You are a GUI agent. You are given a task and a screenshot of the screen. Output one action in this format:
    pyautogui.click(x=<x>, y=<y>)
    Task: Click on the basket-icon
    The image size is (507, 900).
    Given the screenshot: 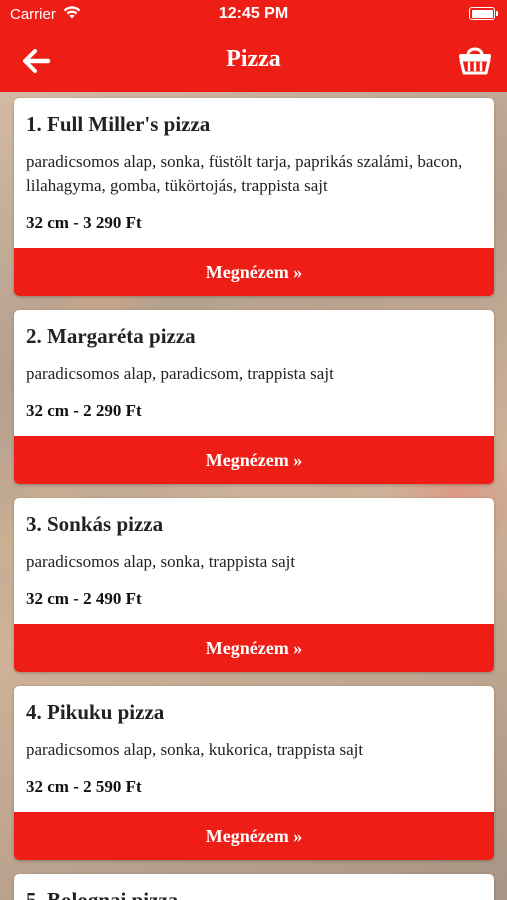 What is the action you would take?
    pyautogui.click(x=475, y=59)
    